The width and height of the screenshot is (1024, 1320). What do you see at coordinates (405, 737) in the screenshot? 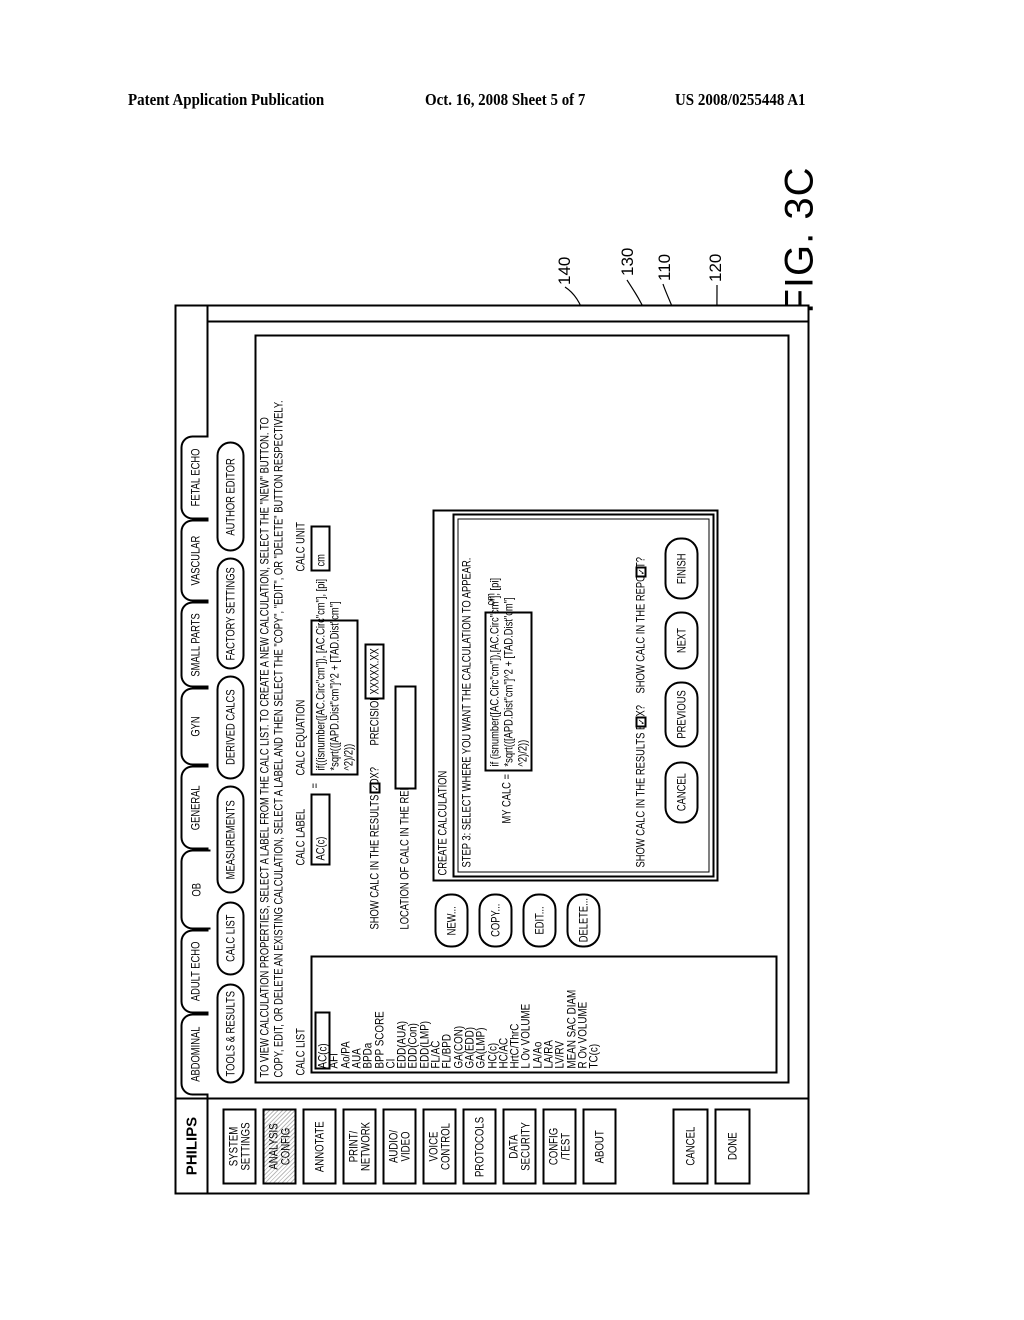
I see `location-in-report-field` at bounding box center [405, 737].